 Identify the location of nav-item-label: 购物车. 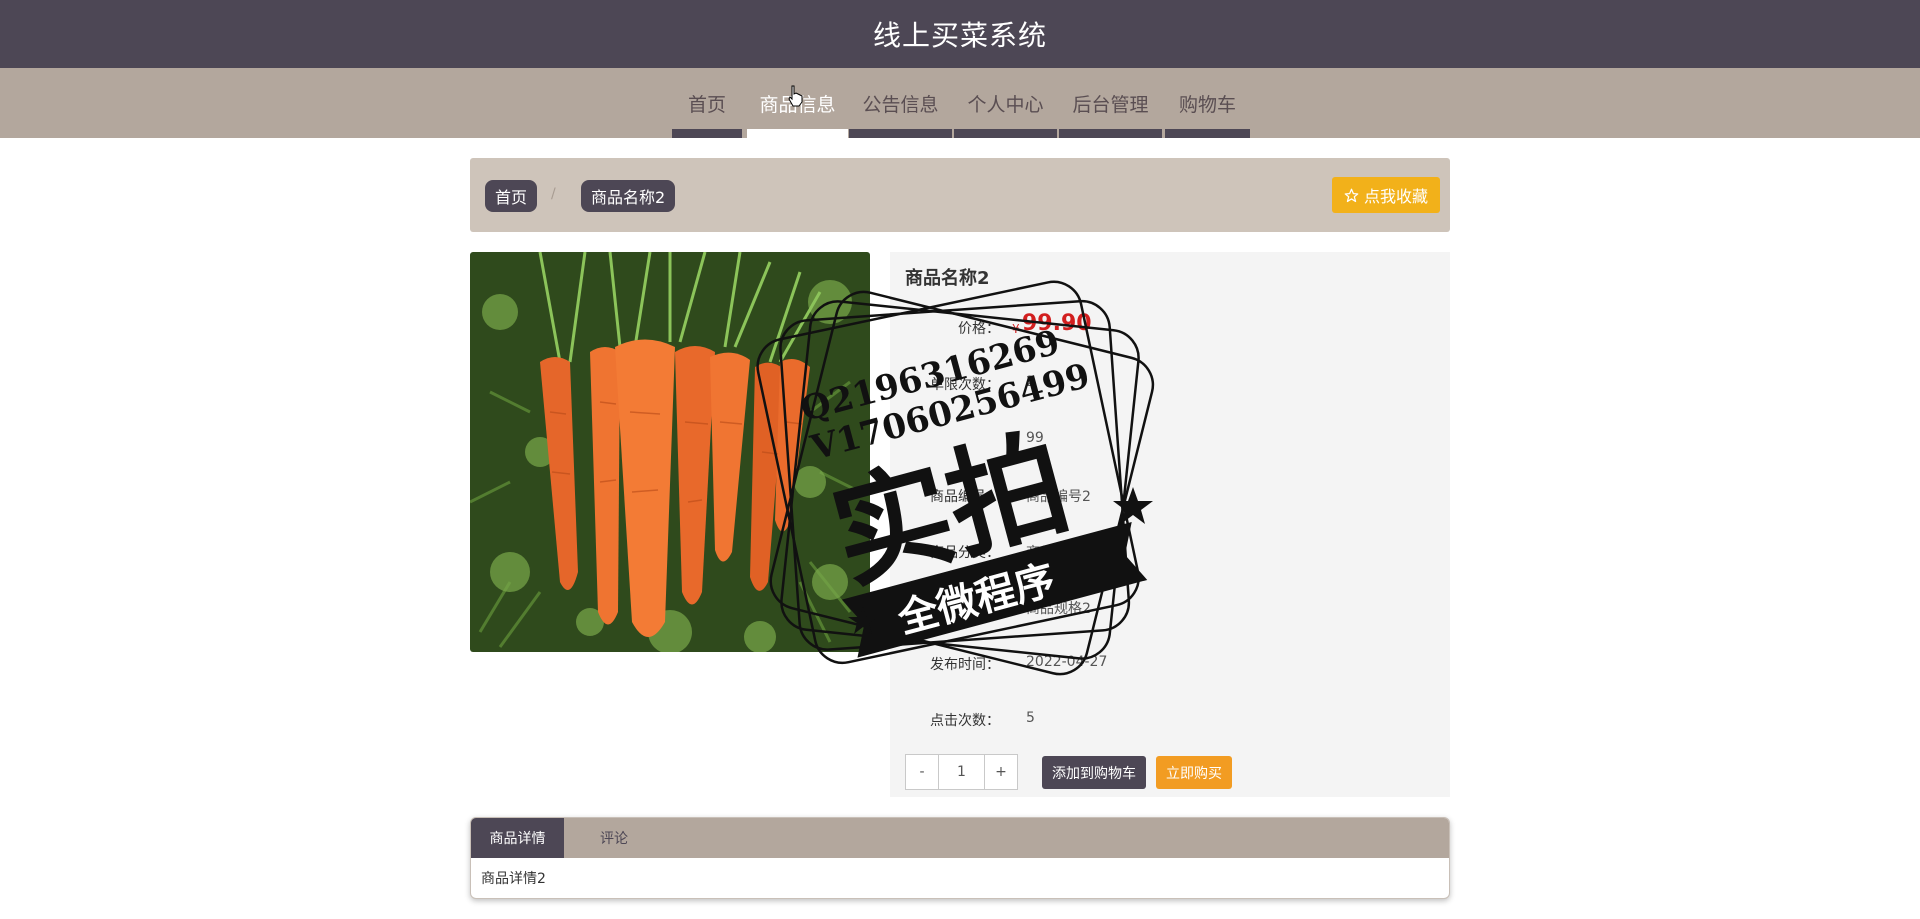
(1207, 104).